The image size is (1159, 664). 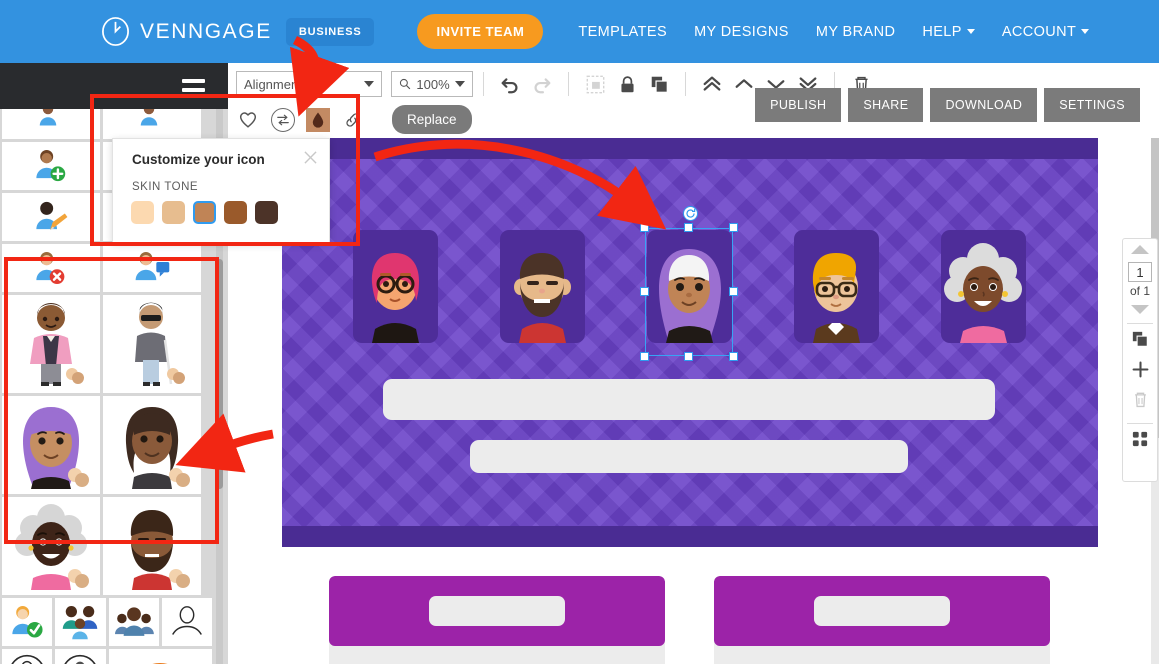 I want to click on resize-handle-e, so click(x=733, y=291).